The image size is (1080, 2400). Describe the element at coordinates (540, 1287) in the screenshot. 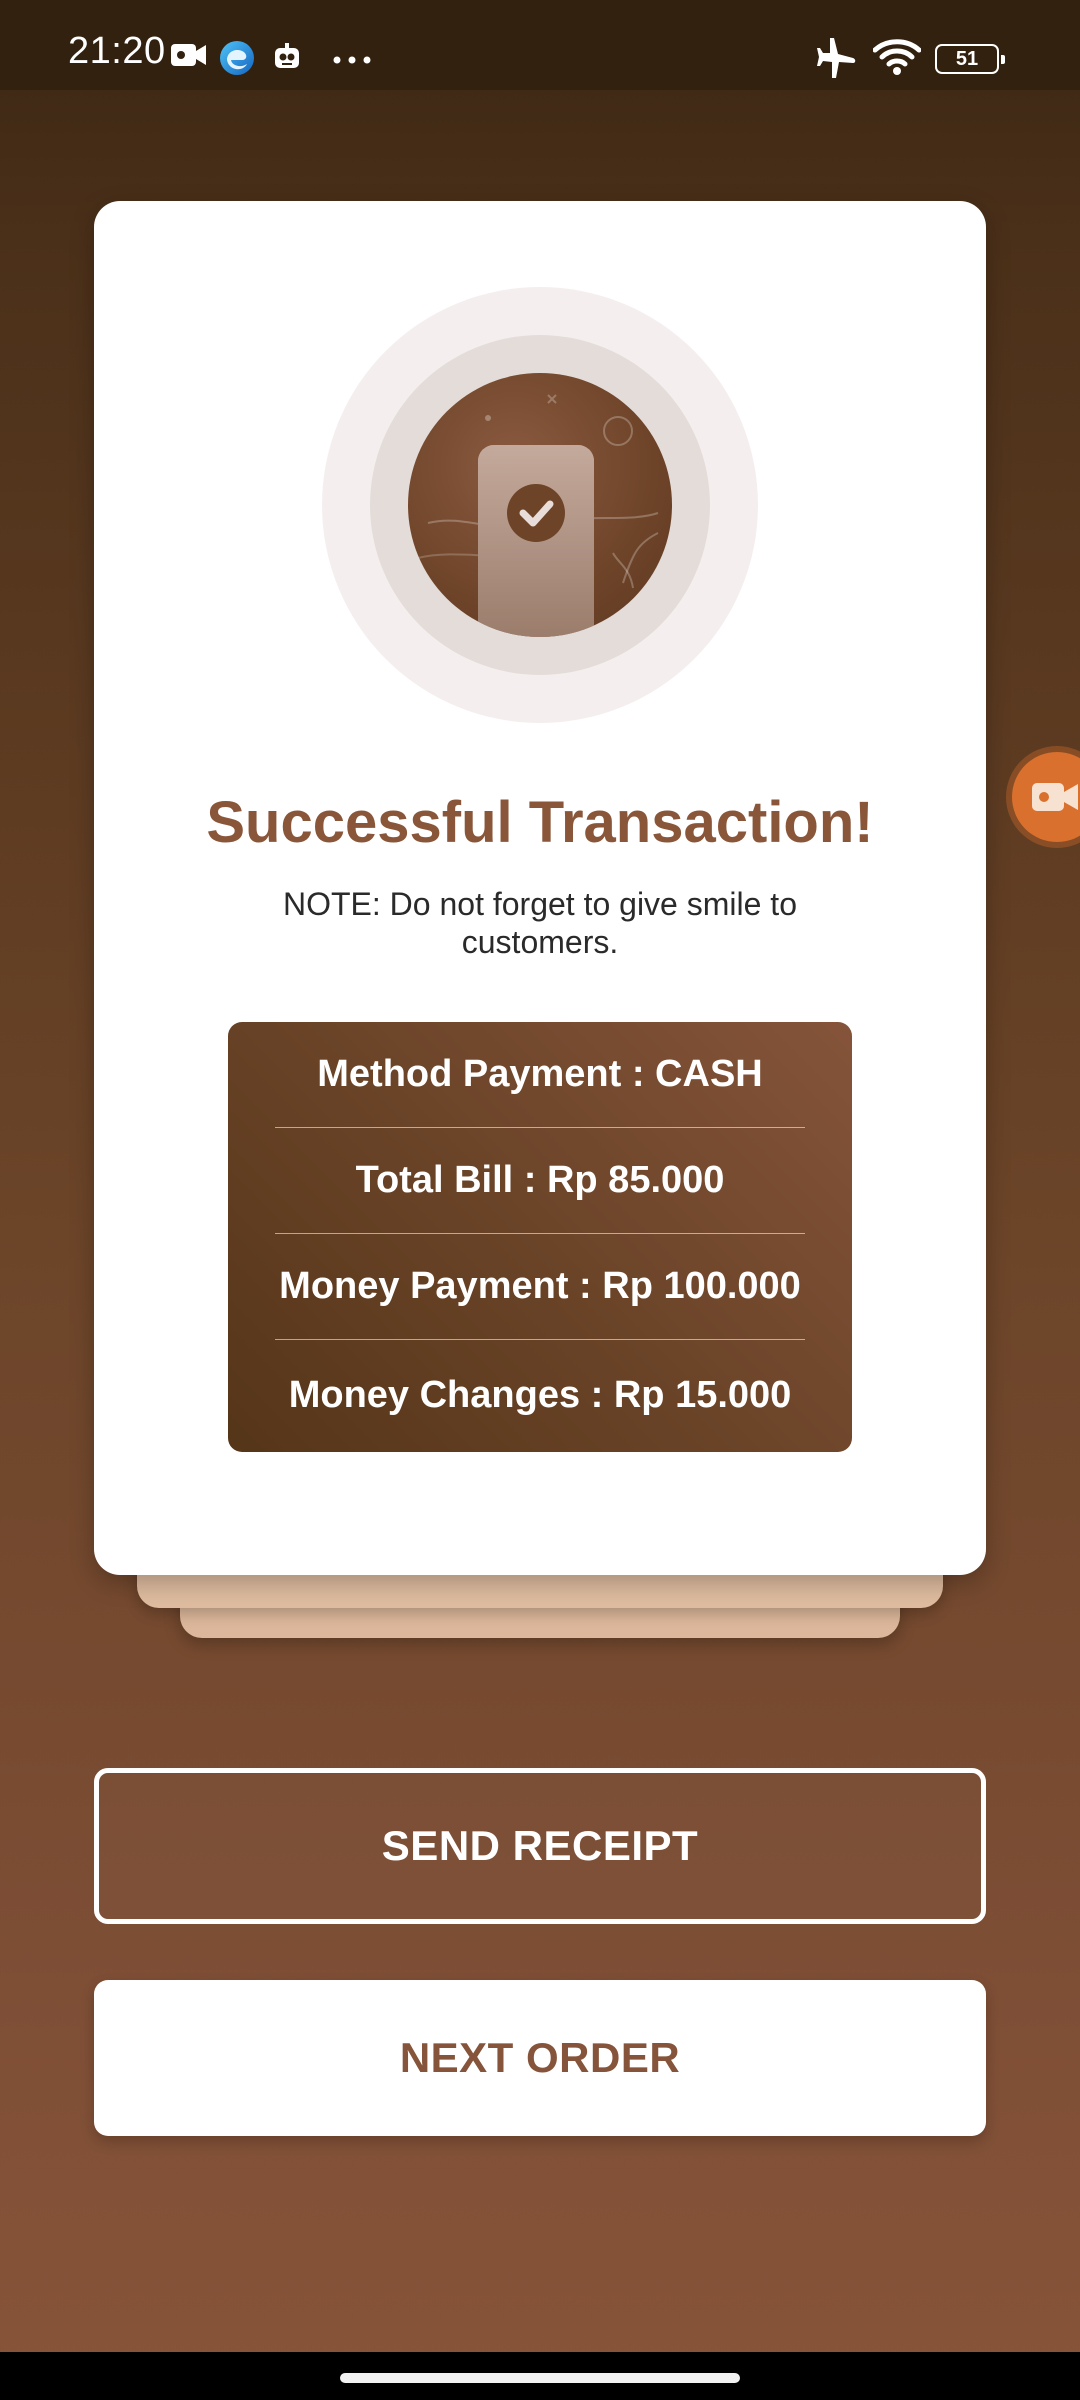

I see `money-payment-row: Money Payment : Rp 100.000` at that location.